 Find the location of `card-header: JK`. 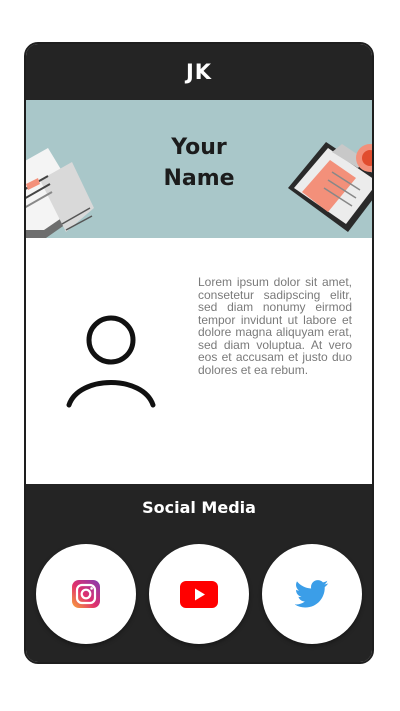

card-header: JK is located at coordinates (199, 72).